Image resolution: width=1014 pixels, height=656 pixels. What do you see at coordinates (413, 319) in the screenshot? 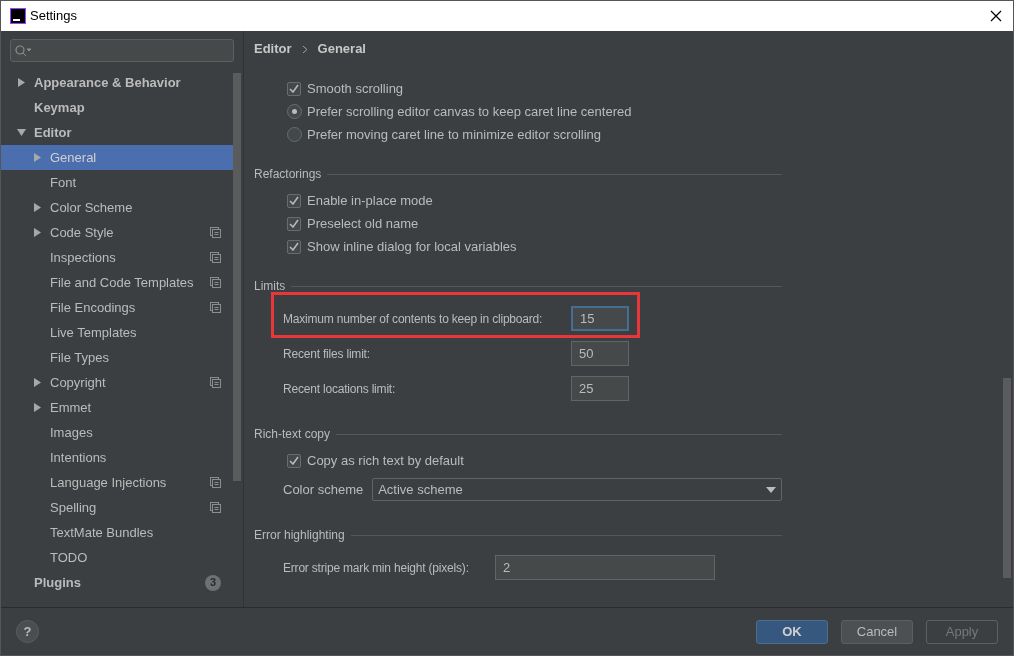
I see `field-label: Maximum number of contents to keep in clipboard:` at bounding box center [413, 319].